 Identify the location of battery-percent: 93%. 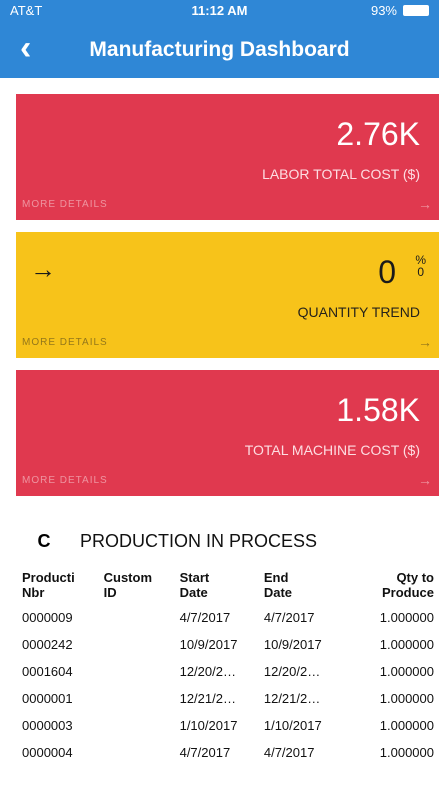
(383, 10).